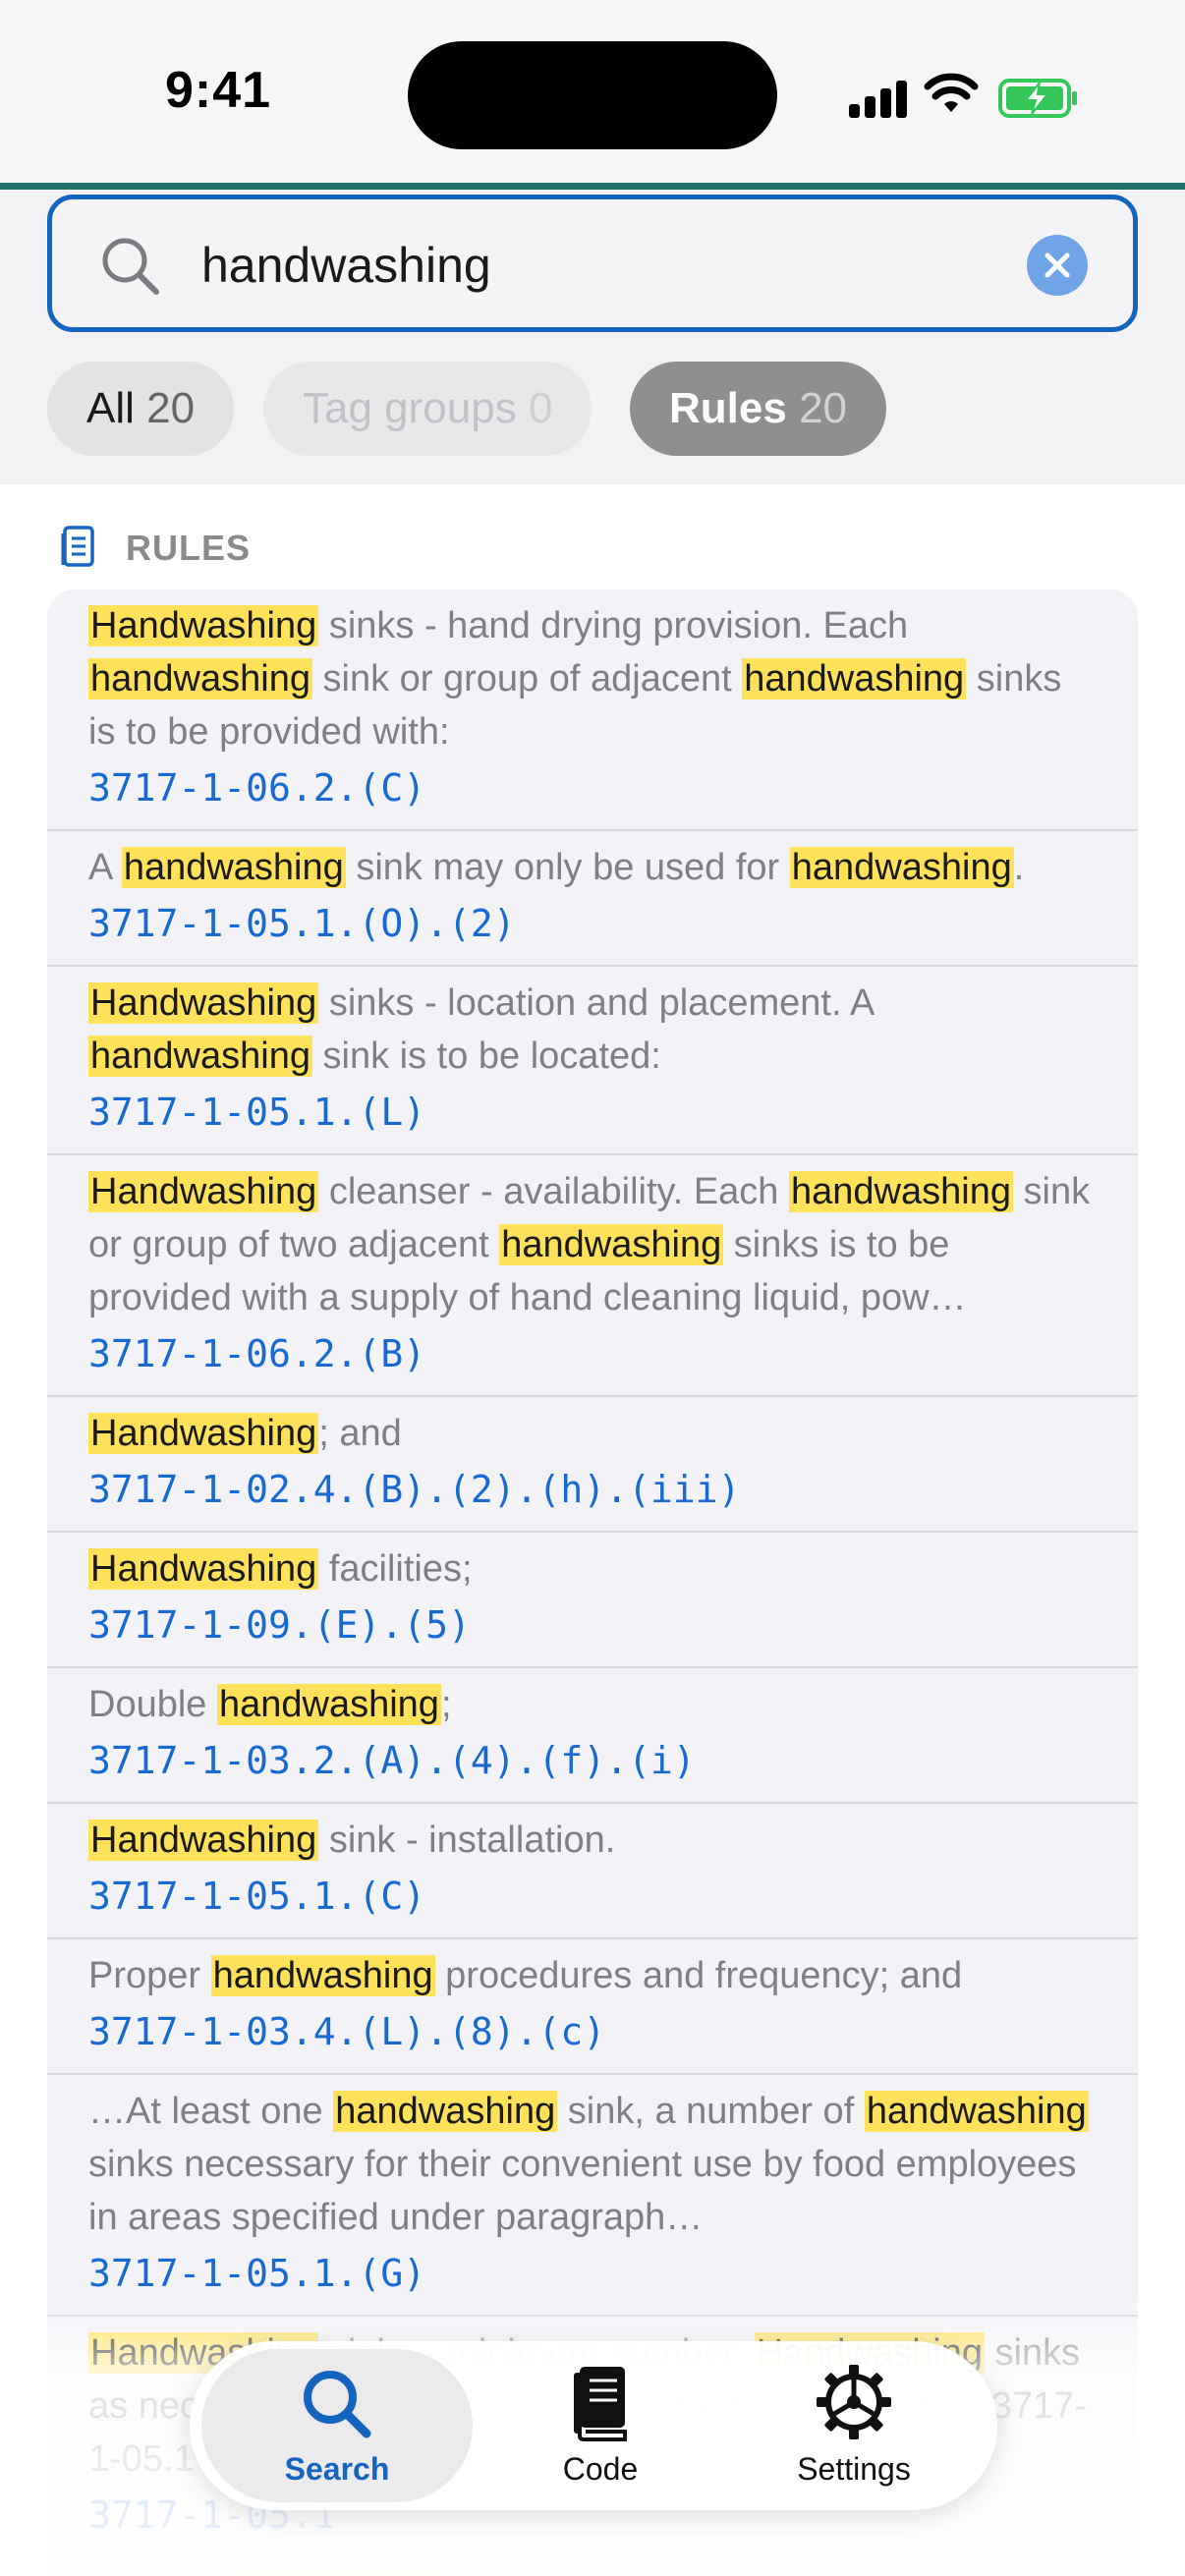 The height and width of the screenshot is (2576, 1185). I want to click on status-bar: 9:41, so click(592, 91).